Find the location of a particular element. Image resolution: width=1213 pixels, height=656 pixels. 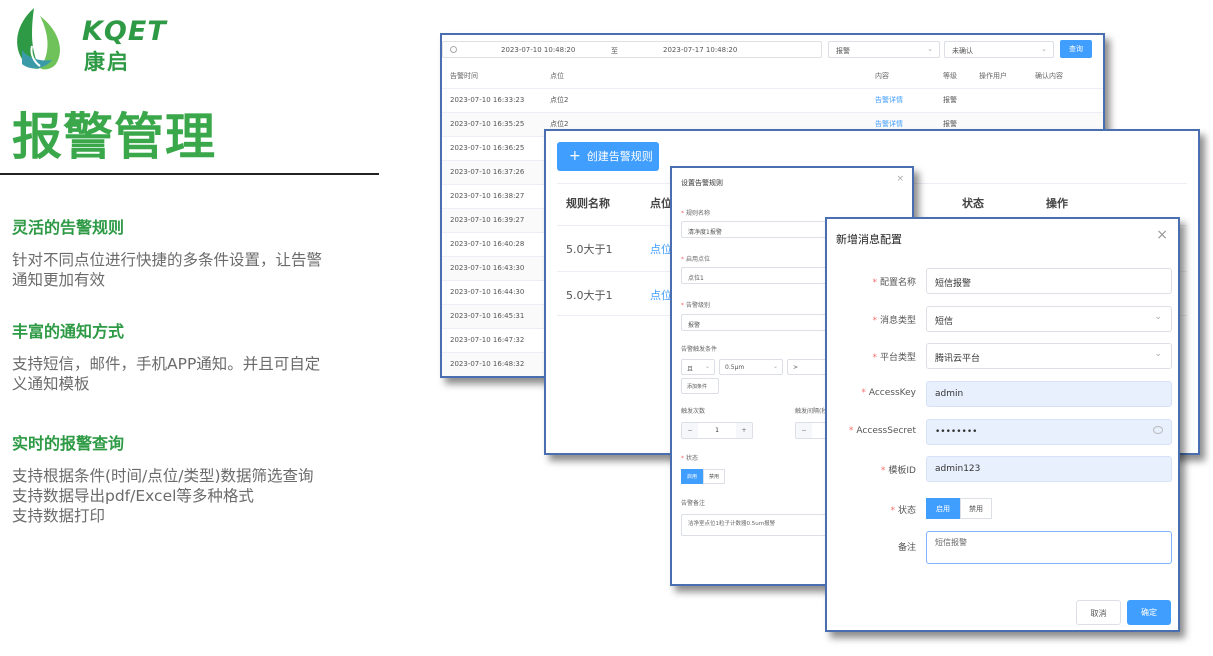

feature-heading: 丰富的通知方式 is located at coordinates (68, 331).